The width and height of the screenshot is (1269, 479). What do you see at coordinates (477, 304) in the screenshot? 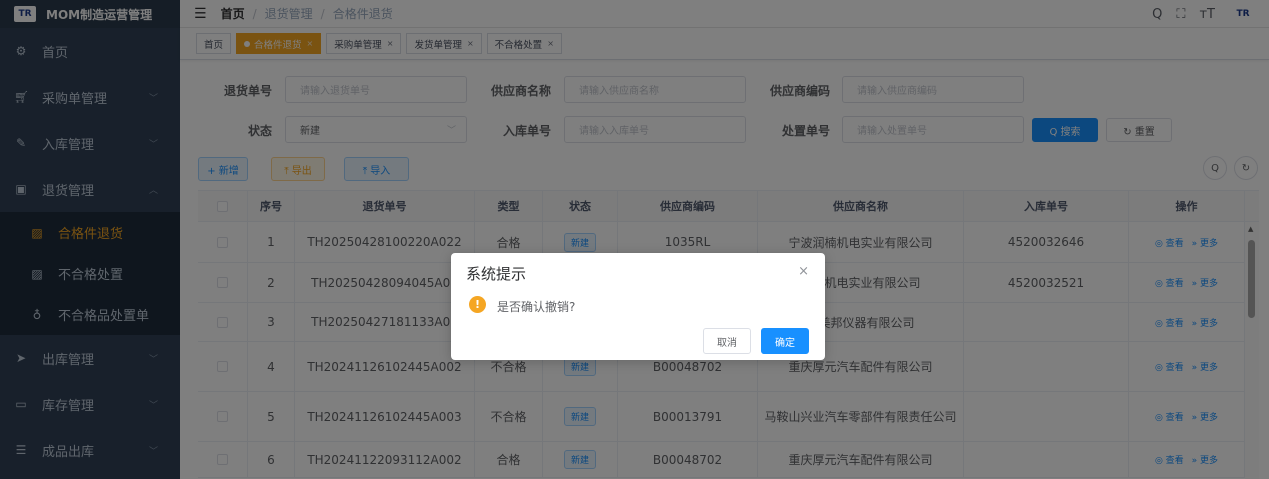
I see `warning-icon: !` at bounding box center [477, 304].